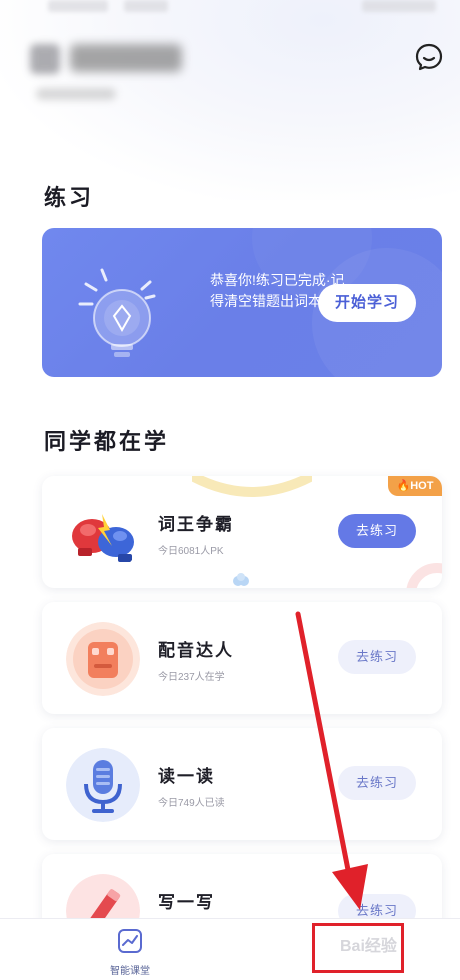  I want to click on boxing-gloves-icon, so click(103, 538).